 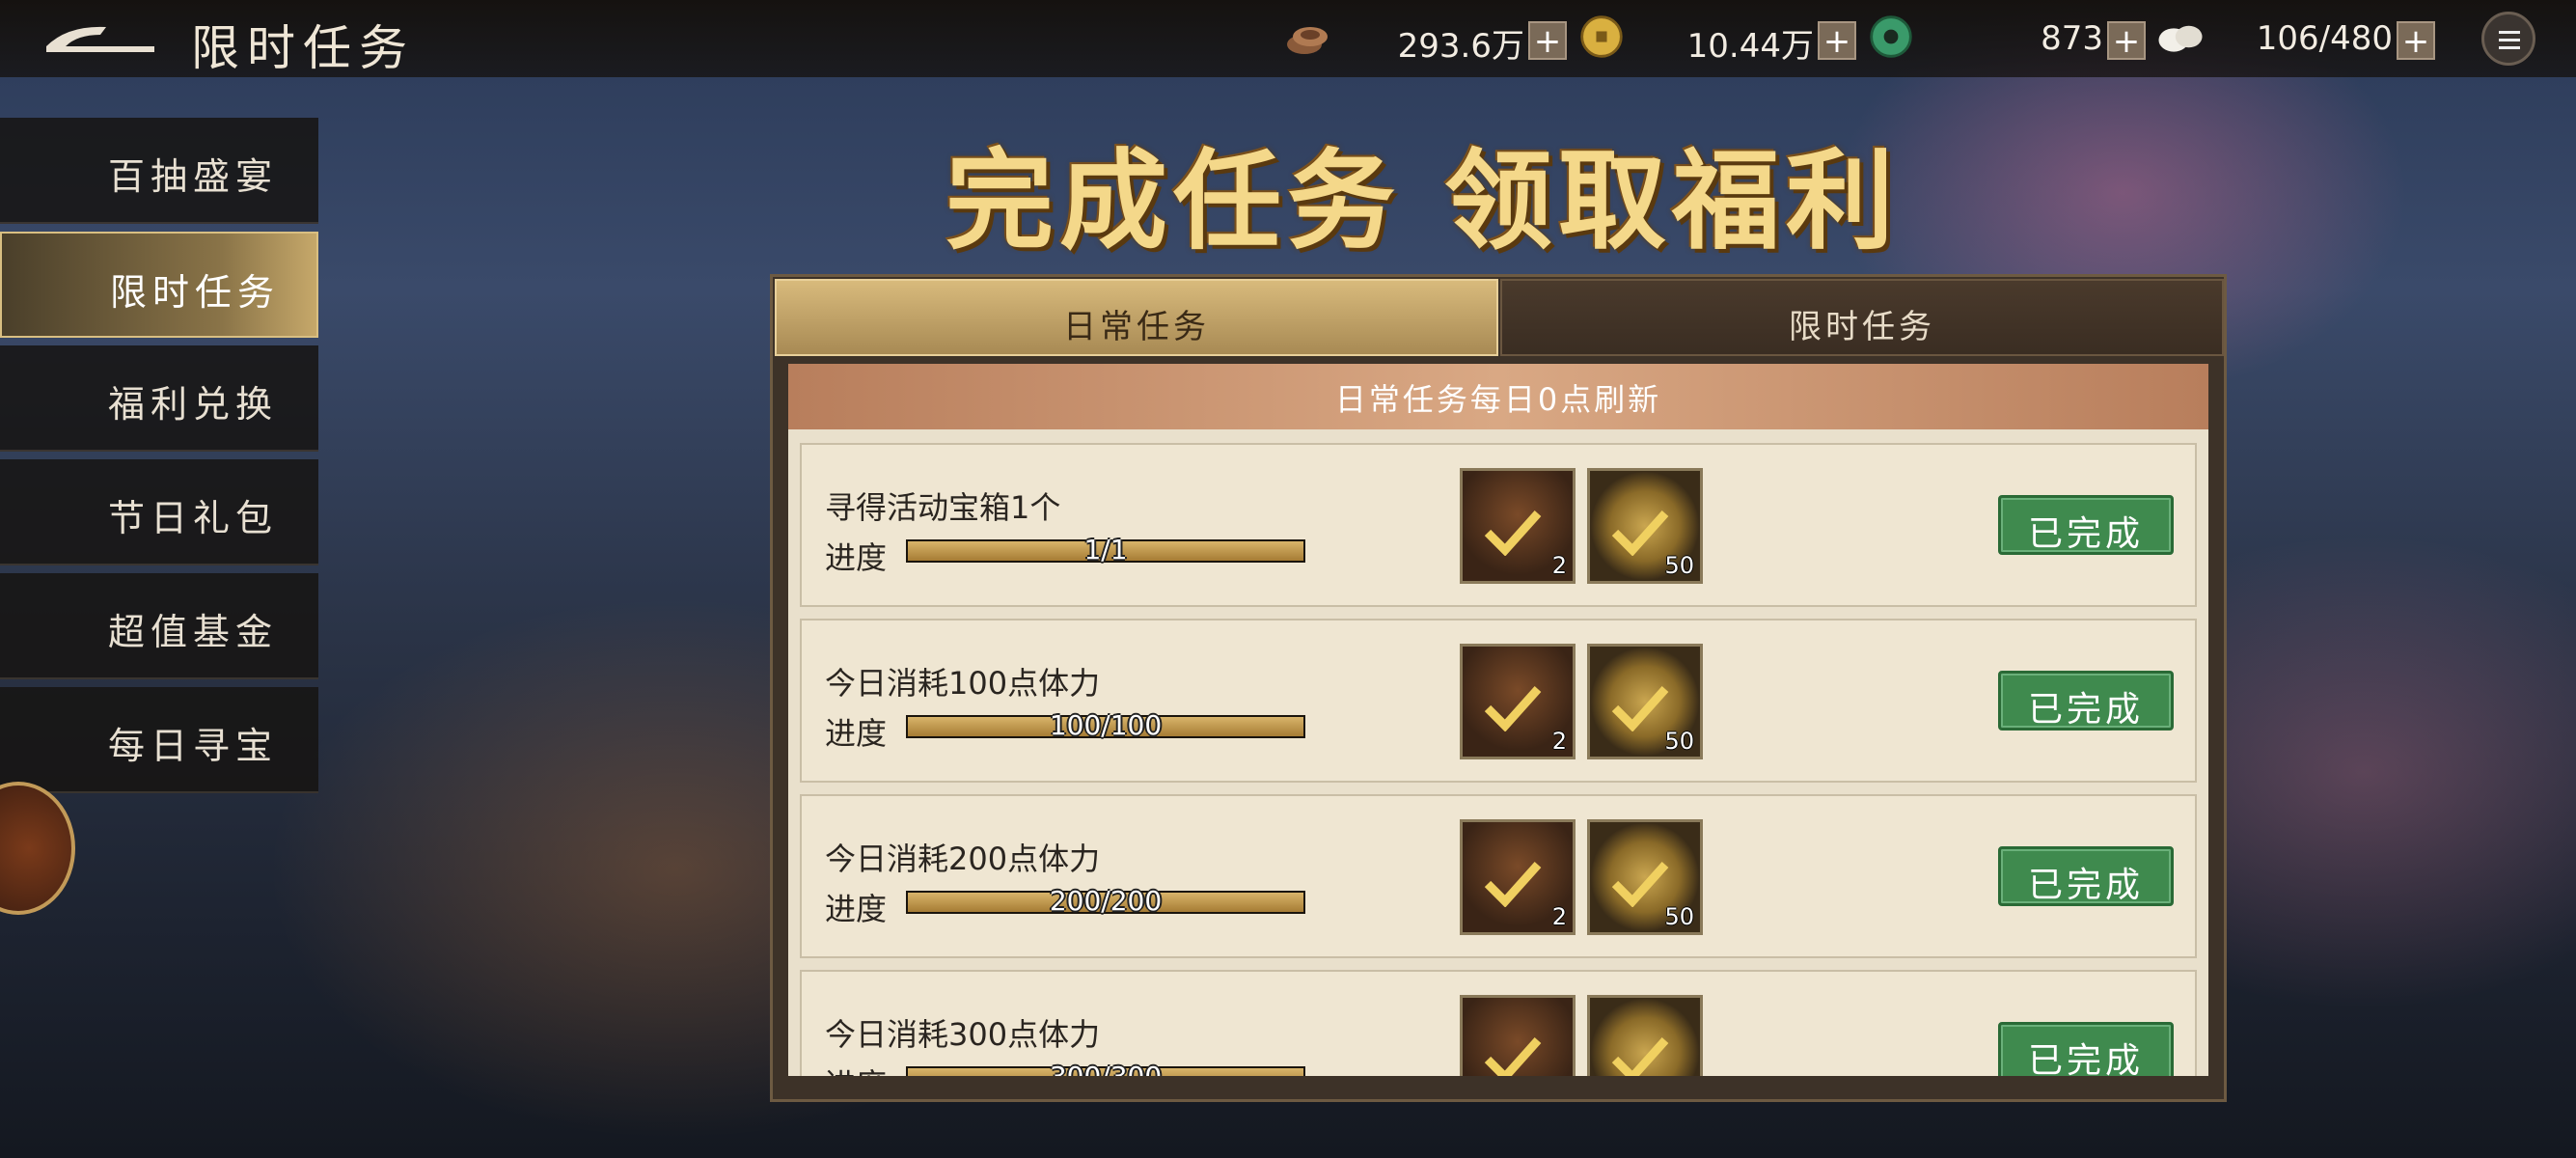 What do you see at coordinates (963, 683) in the screenshot?
I see `task-name: 今日消耗100点体力` at bounding box center [963, 683].